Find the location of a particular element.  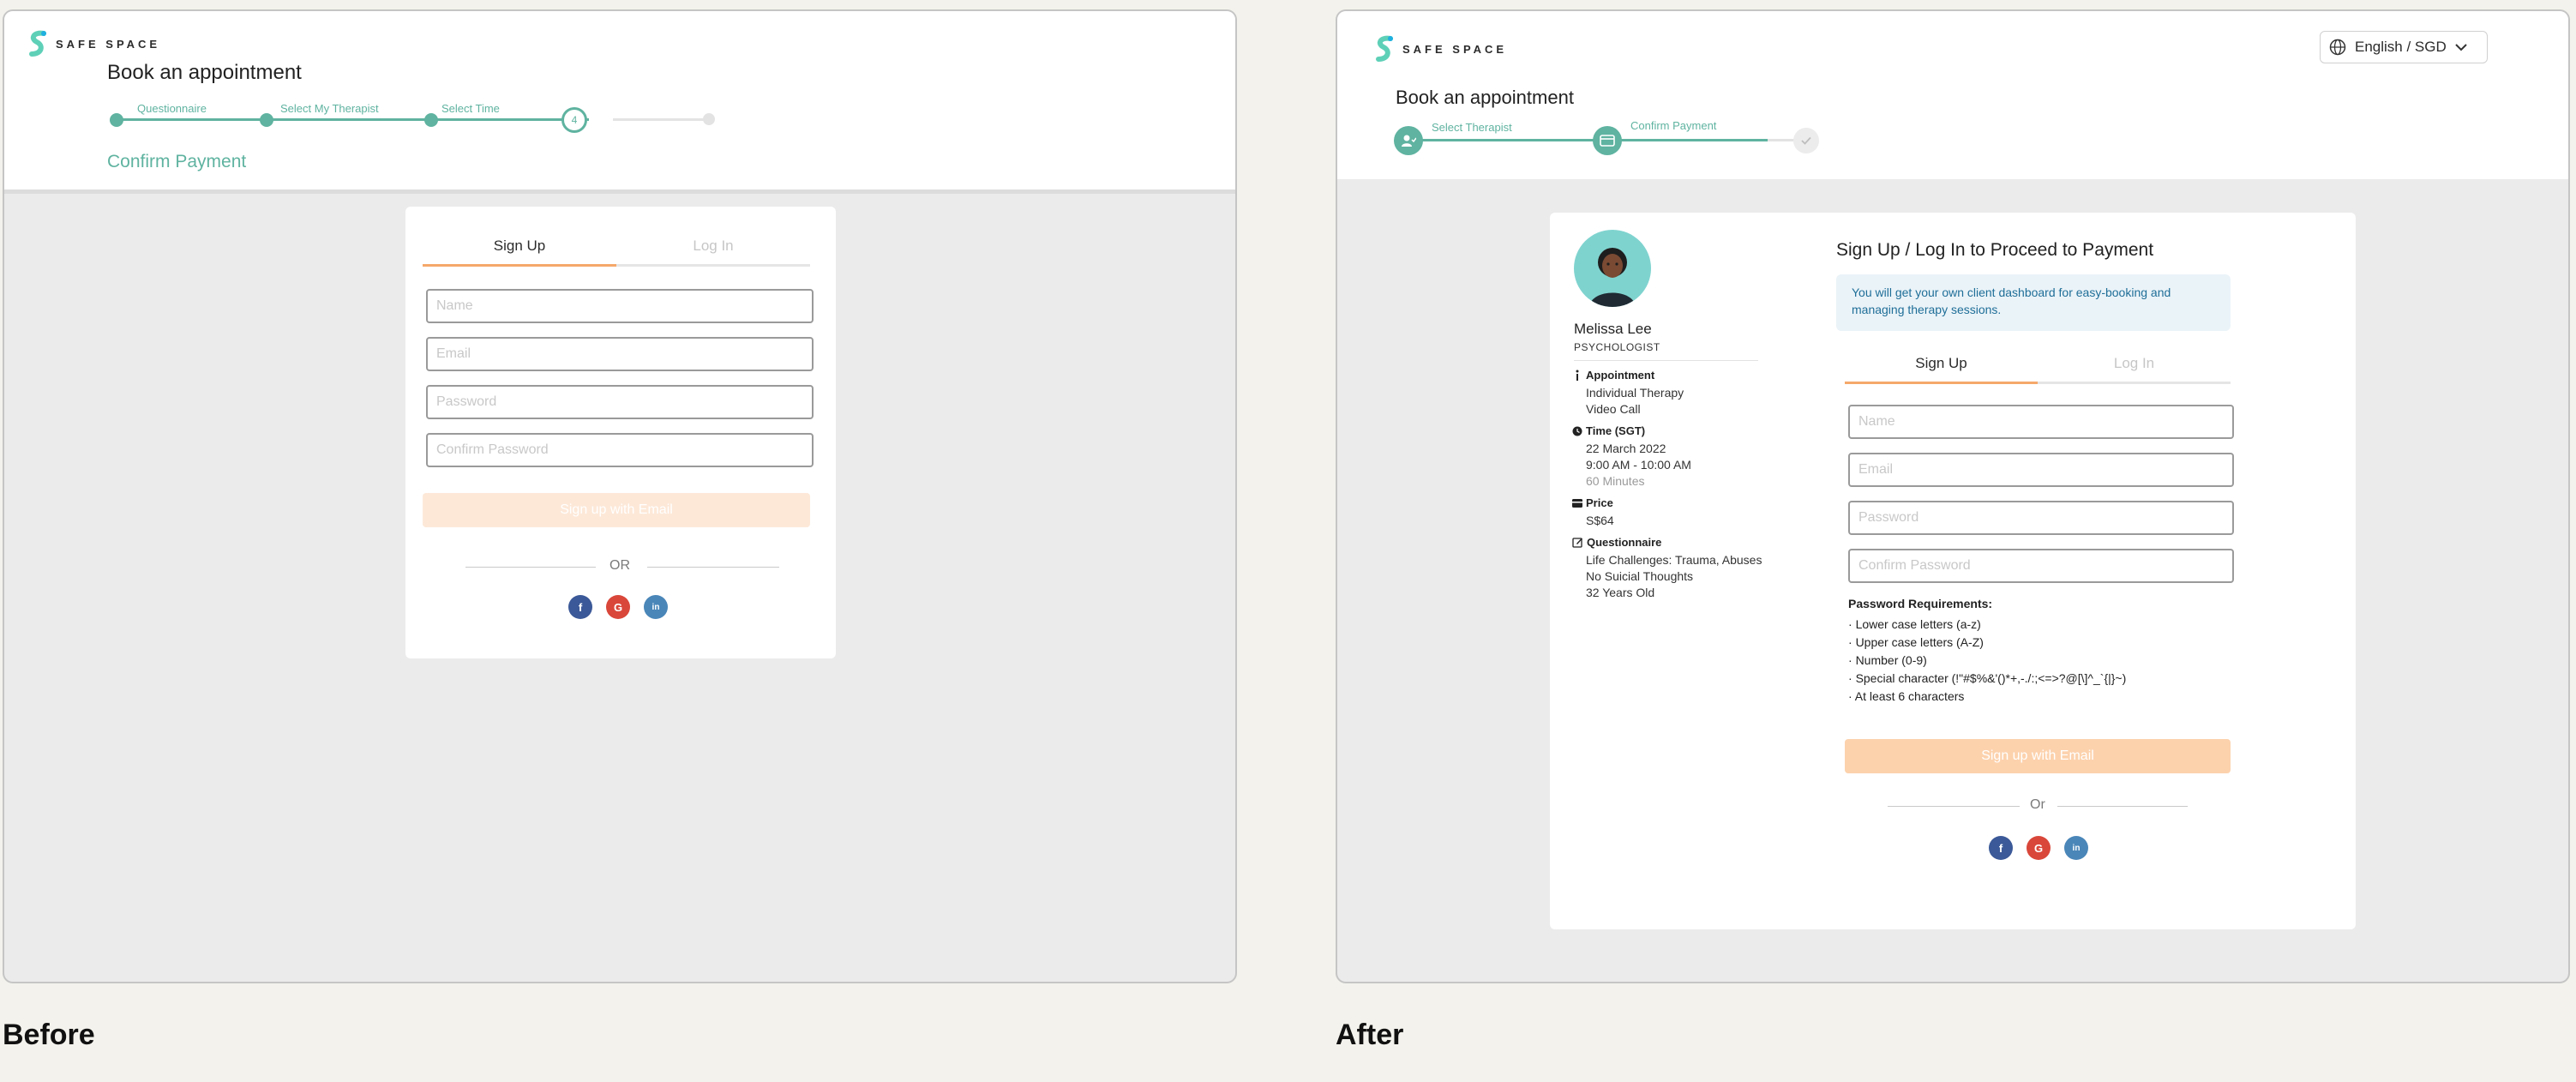

credit-card-icon is located at coordinates (1607, 141).